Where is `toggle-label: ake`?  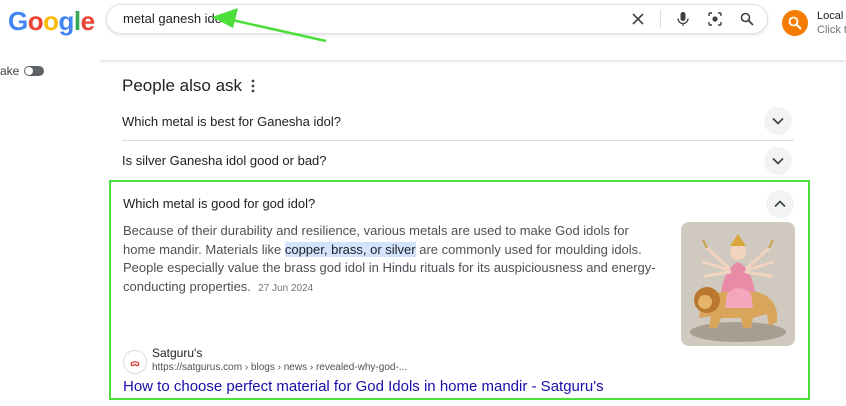
toggle-label: ake is located at coordinates (10, 71).